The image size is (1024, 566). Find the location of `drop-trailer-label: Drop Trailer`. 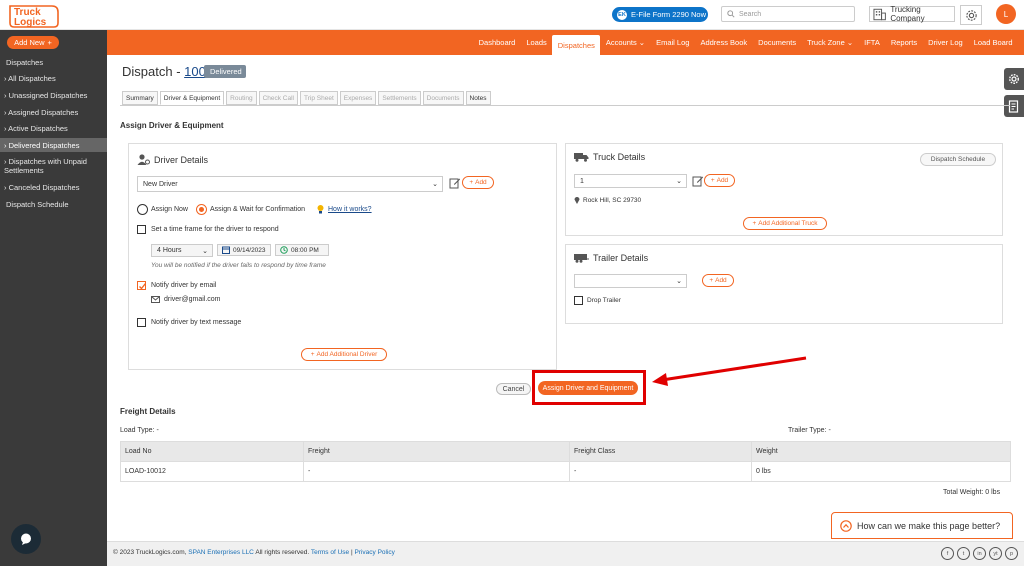

drop-trailer-label: Drop Trailer is located at coordinates (604, 300).